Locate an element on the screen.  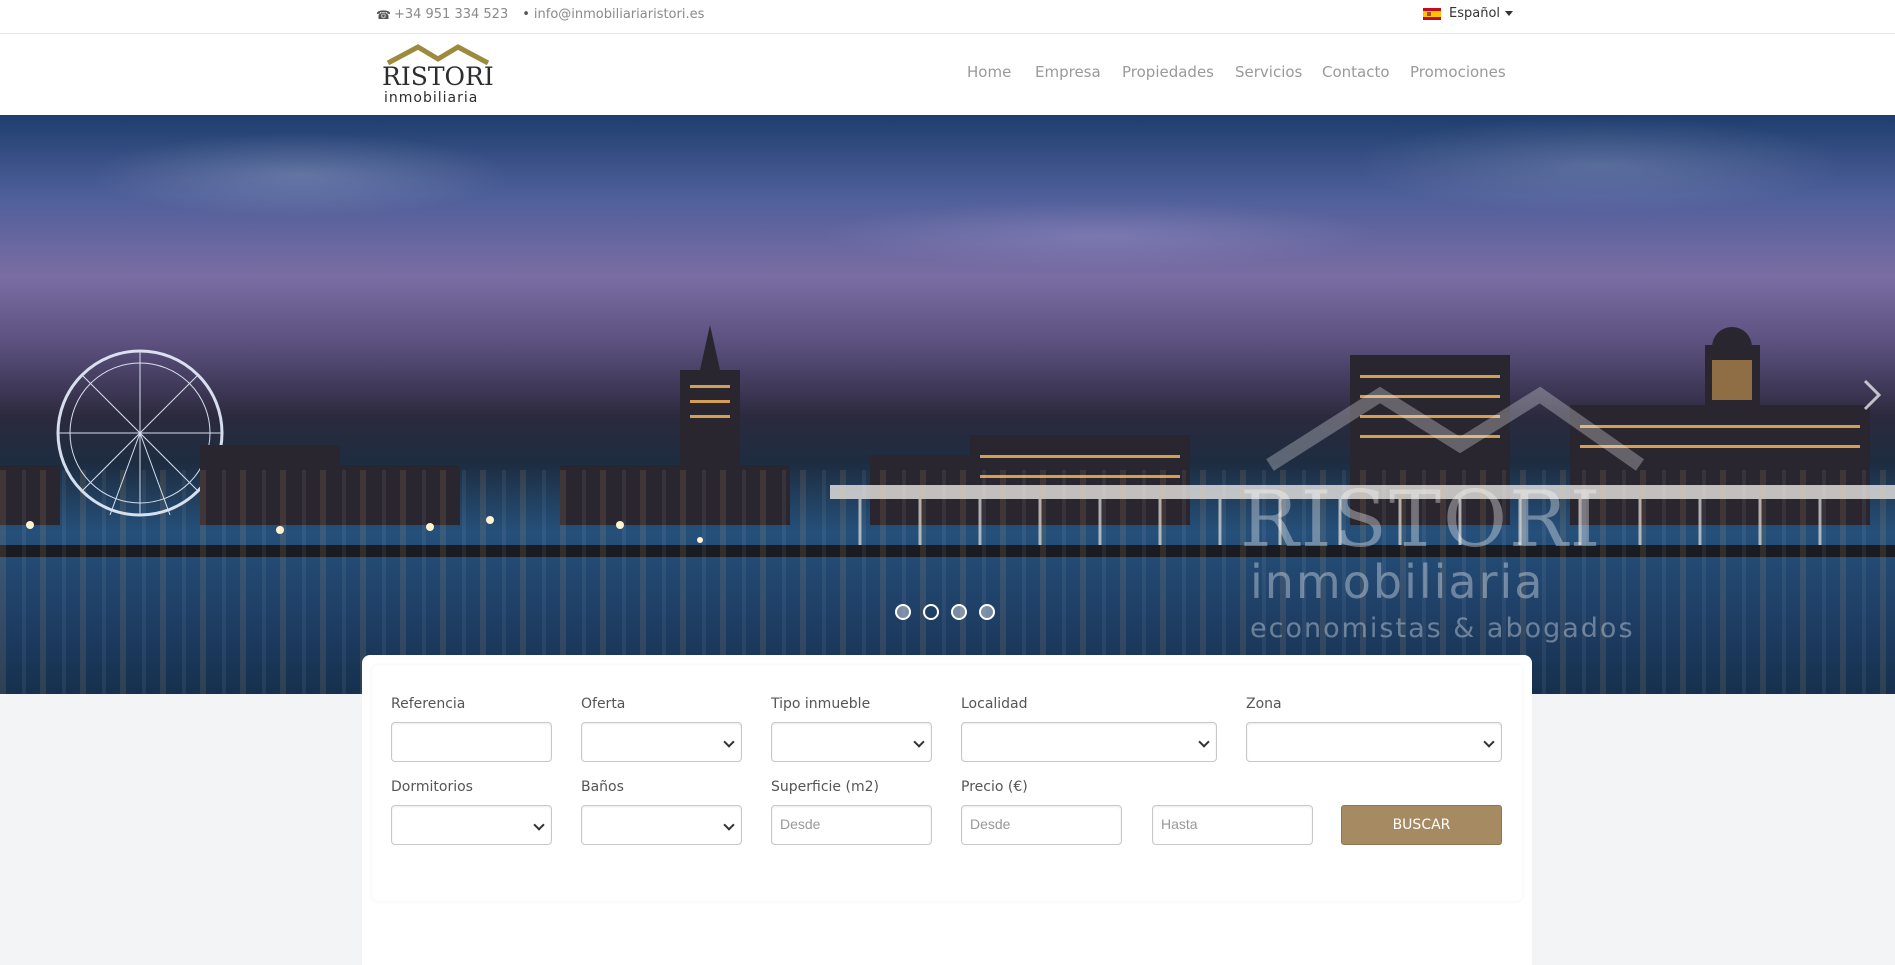
label-precio: Precio (€) is located at coordinates (994, 787).